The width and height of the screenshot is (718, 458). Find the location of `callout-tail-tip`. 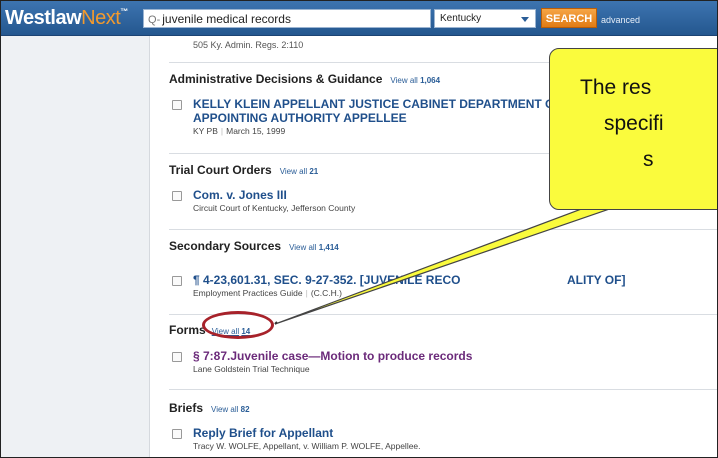

callout-tail-tip is located at coordinates (276, 323).